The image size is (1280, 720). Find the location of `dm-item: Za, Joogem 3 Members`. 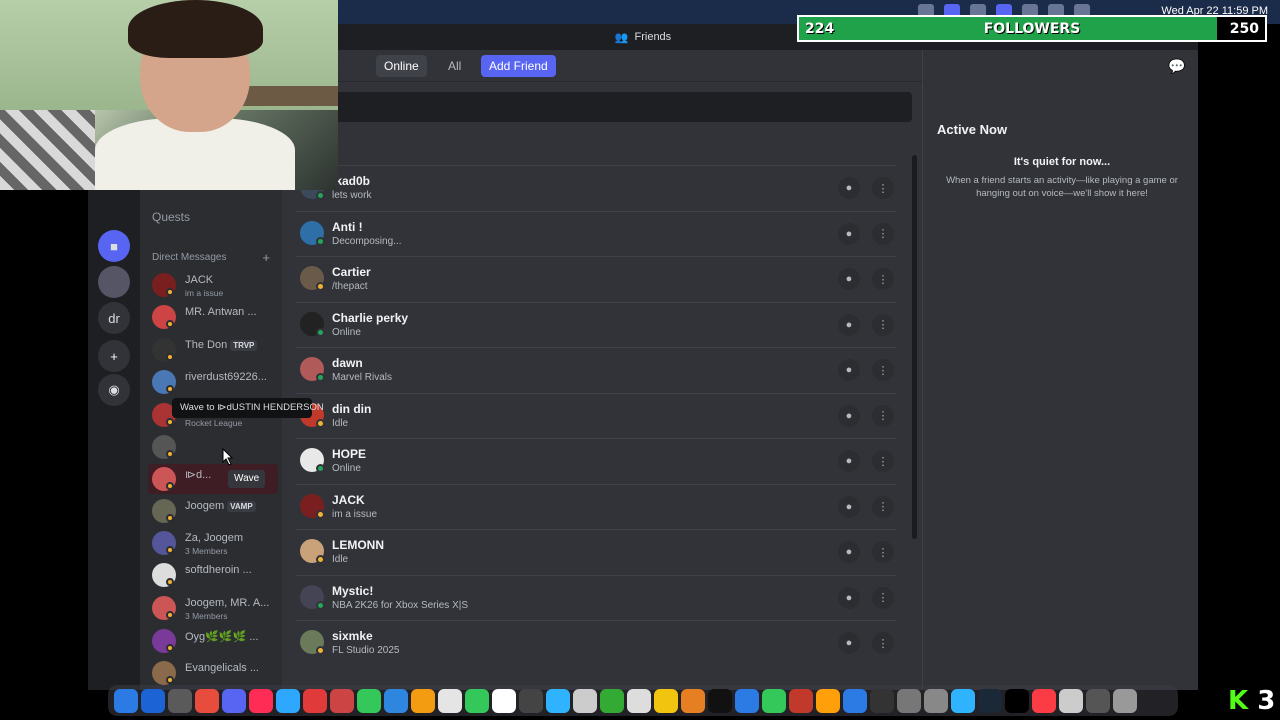

dm-item: Za, Joogem 3 Members is located at coordinates (213, 543).